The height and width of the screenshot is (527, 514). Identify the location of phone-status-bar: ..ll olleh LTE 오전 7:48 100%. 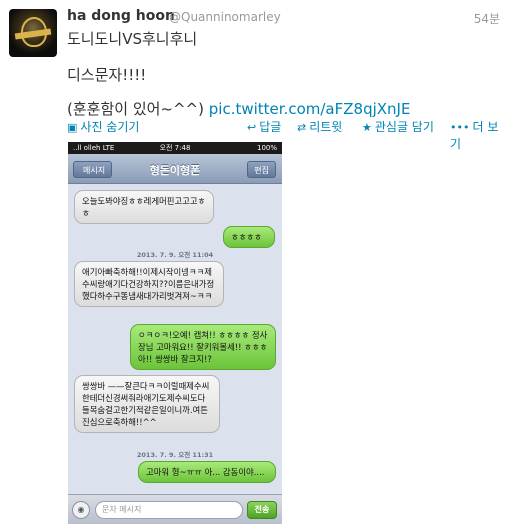
(175, 148).